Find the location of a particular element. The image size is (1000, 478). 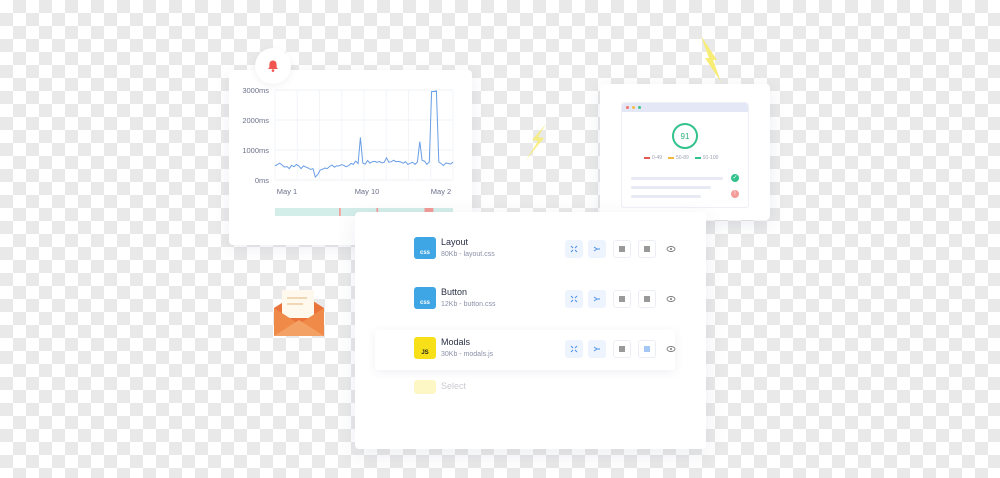

file-row: JS Modals 30Kb - modals.js is located at coordinates (526, 350).